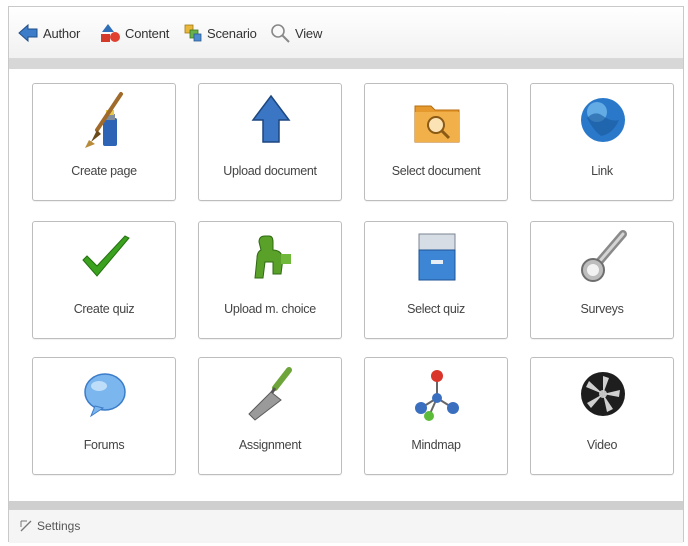 This screenshot has height=546, width=688. What do you see at coordinates (437, 395) in the screenshot?
I see `molecule-icon` at bounding box center [437, 395].